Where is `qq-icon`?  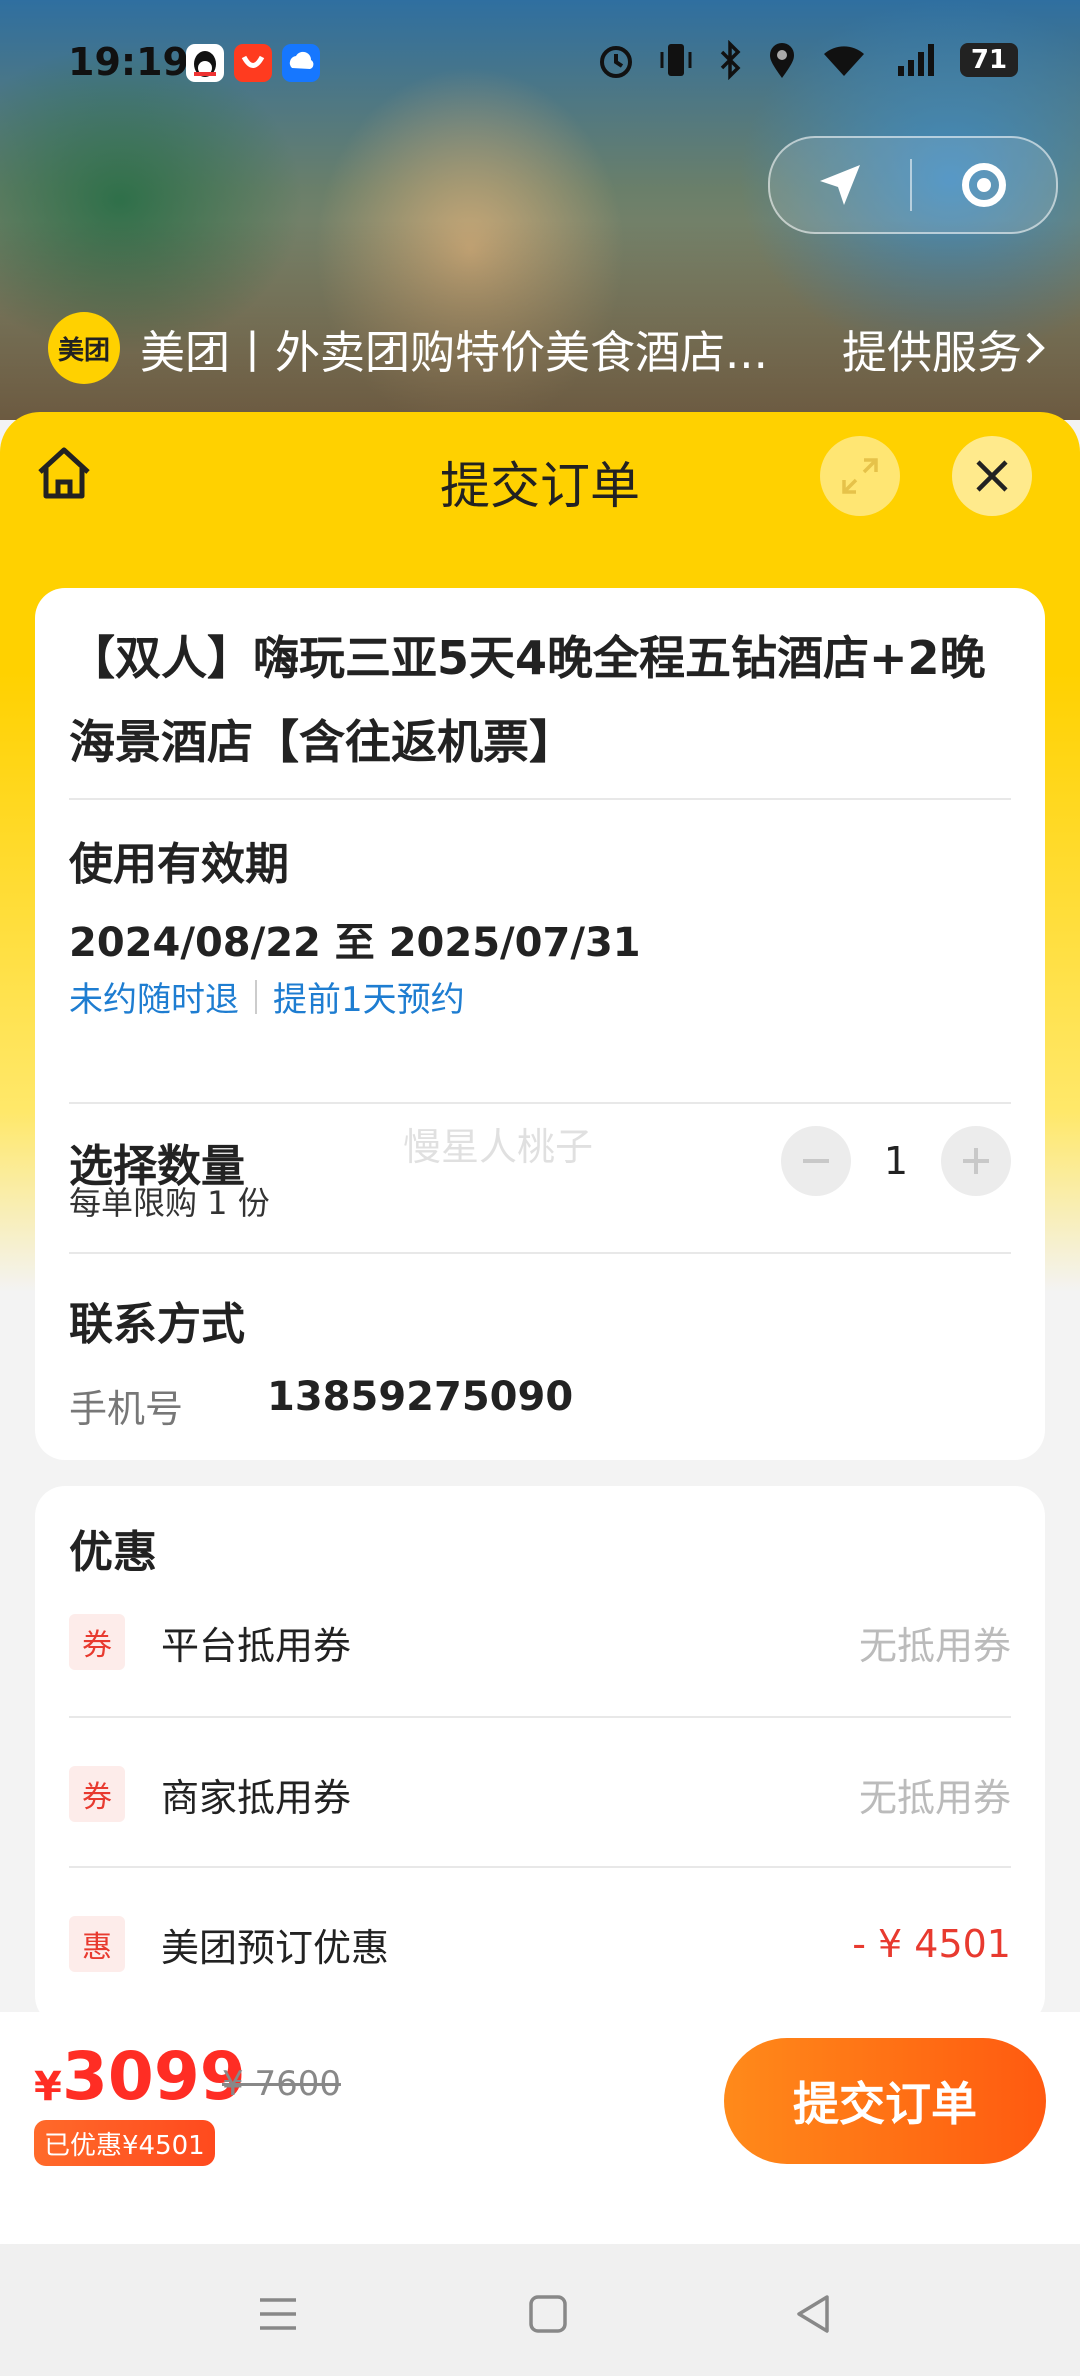
qq-icon is located at coordinates (205, 63).